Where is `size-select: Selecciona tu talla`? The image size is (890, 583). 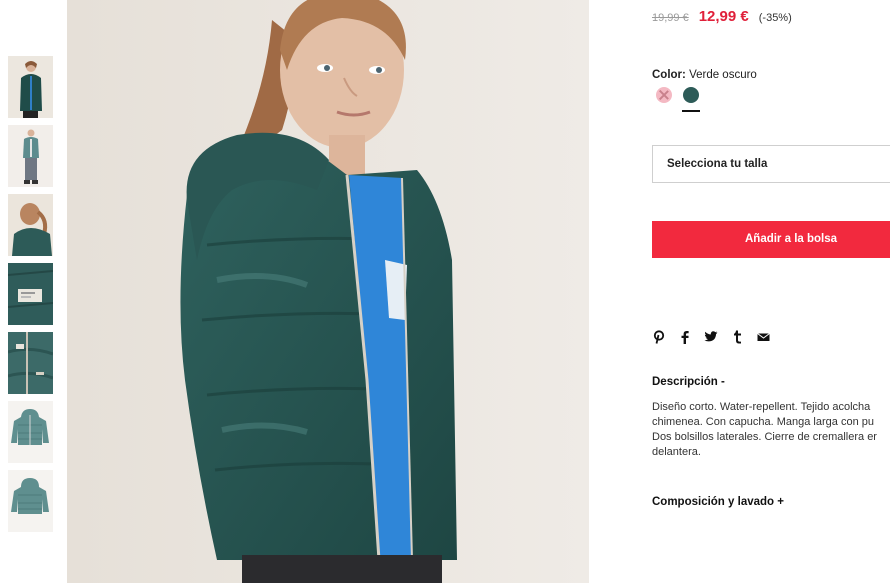 size-select: Selecciona tu talla is located at coordinates (771, 164).